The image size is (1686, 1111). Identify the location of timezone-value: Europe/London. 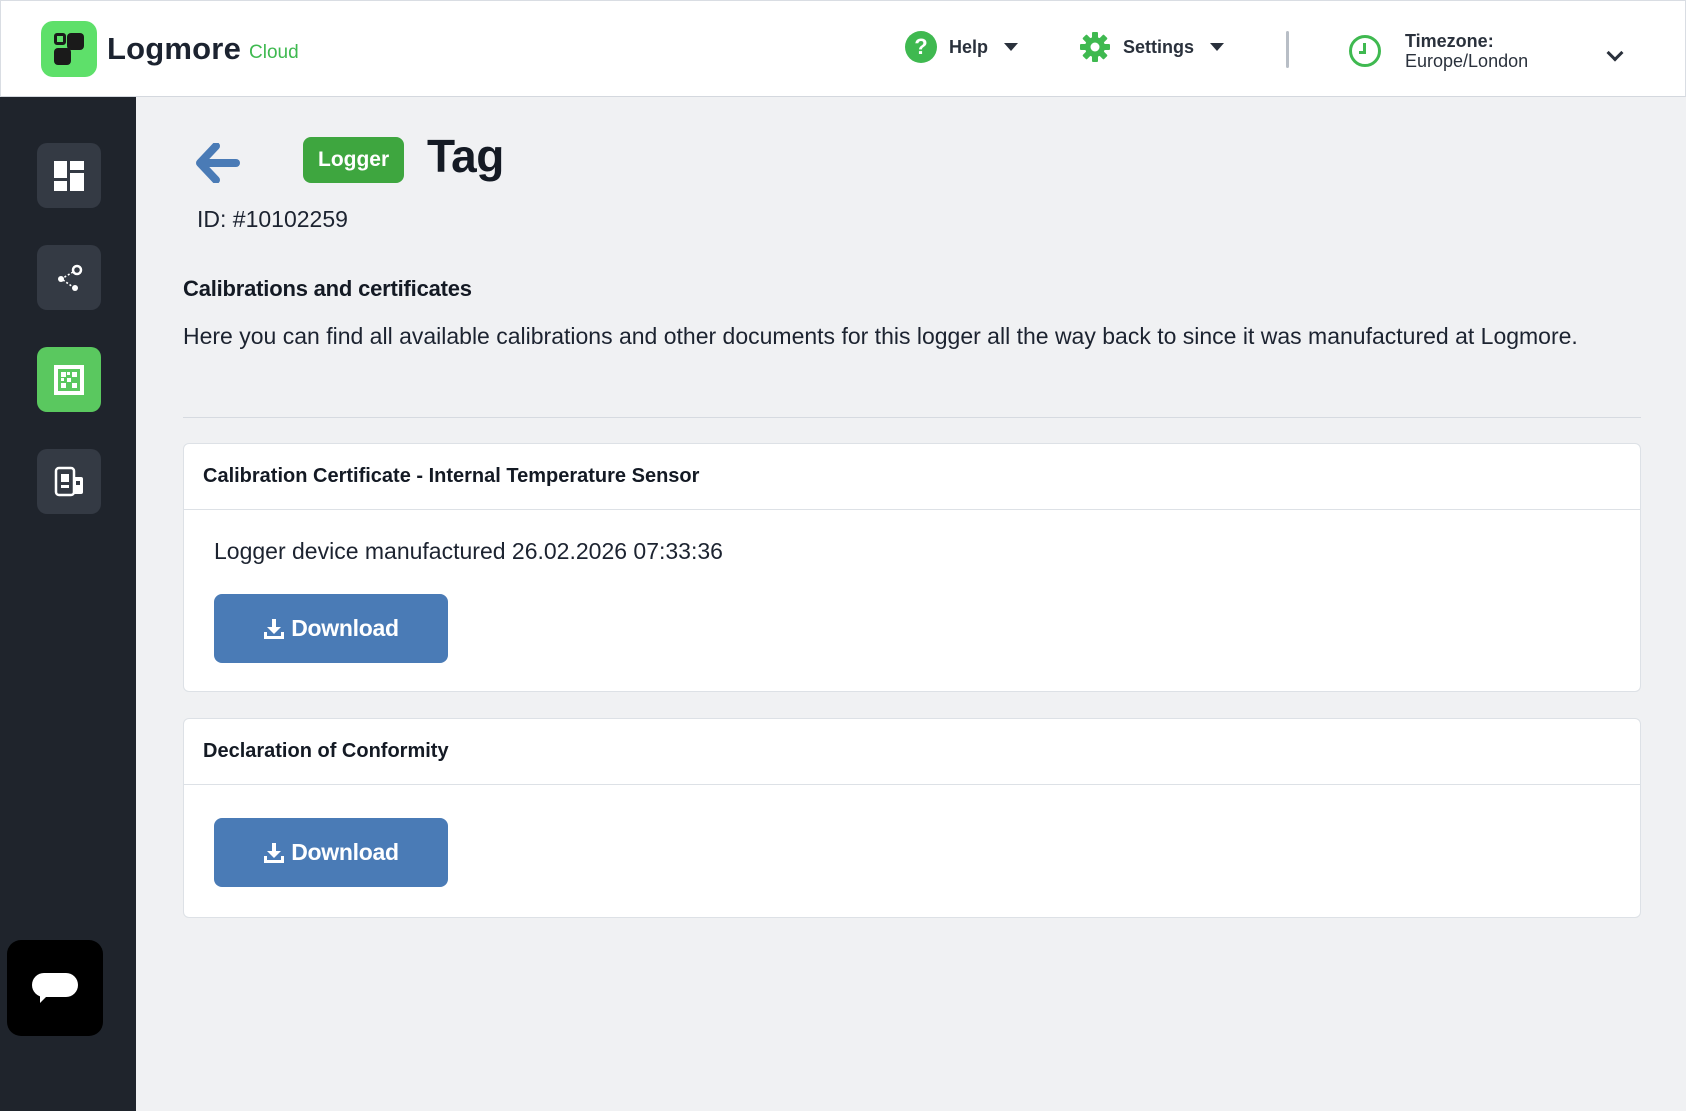
(1467, 61).